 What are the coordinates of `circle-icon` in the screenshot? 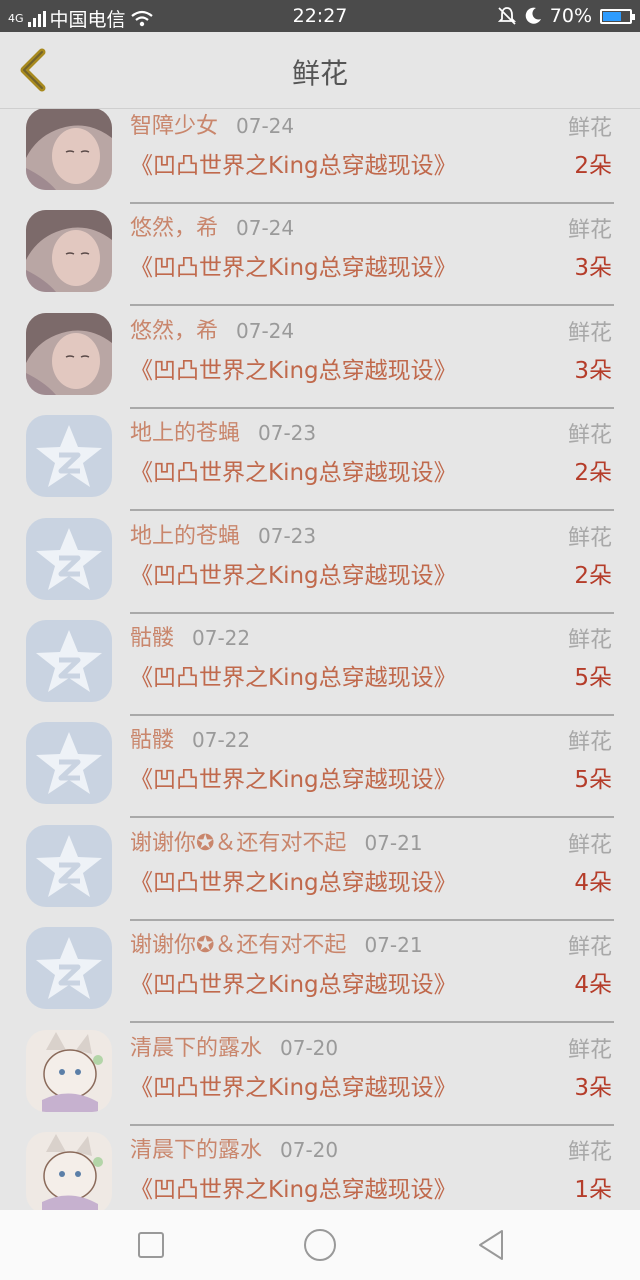 It's located at (320, 1245).